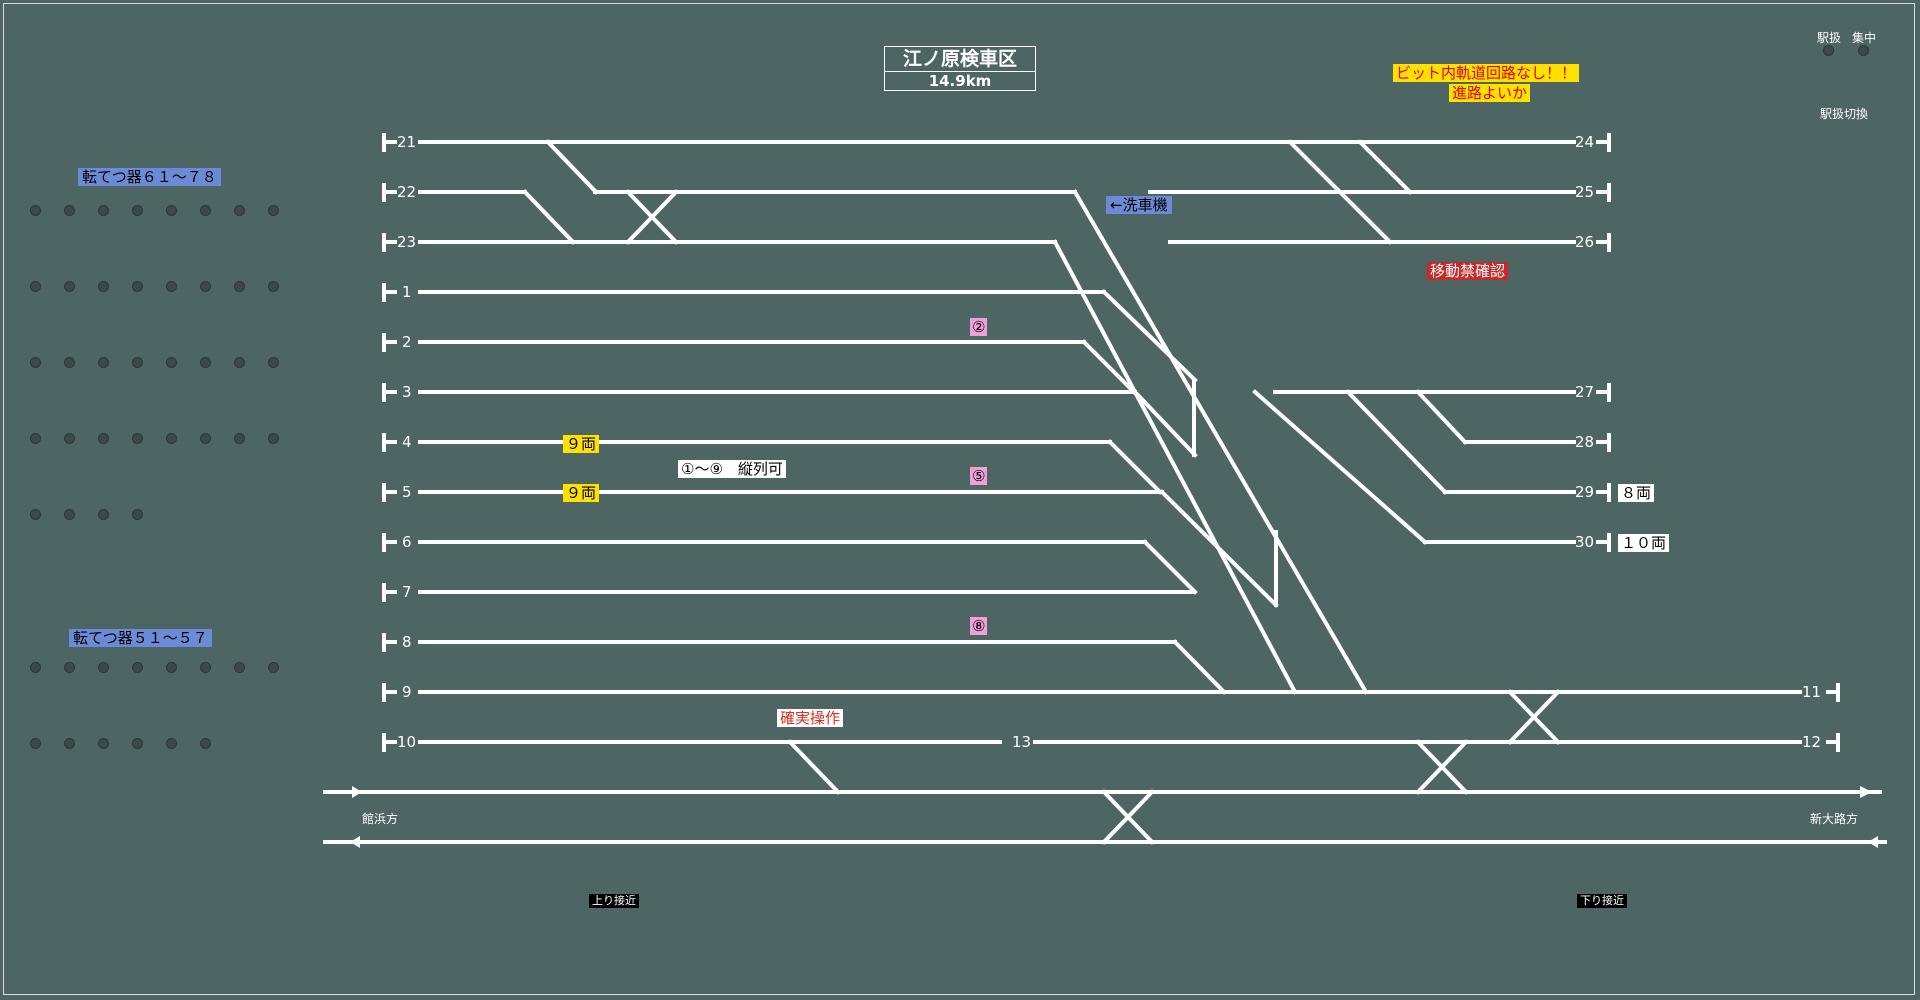 The height and width of the screenshot is (1000, 1920). I want to click on approach-down-indicator: 下り接近, so click(1602, 901).